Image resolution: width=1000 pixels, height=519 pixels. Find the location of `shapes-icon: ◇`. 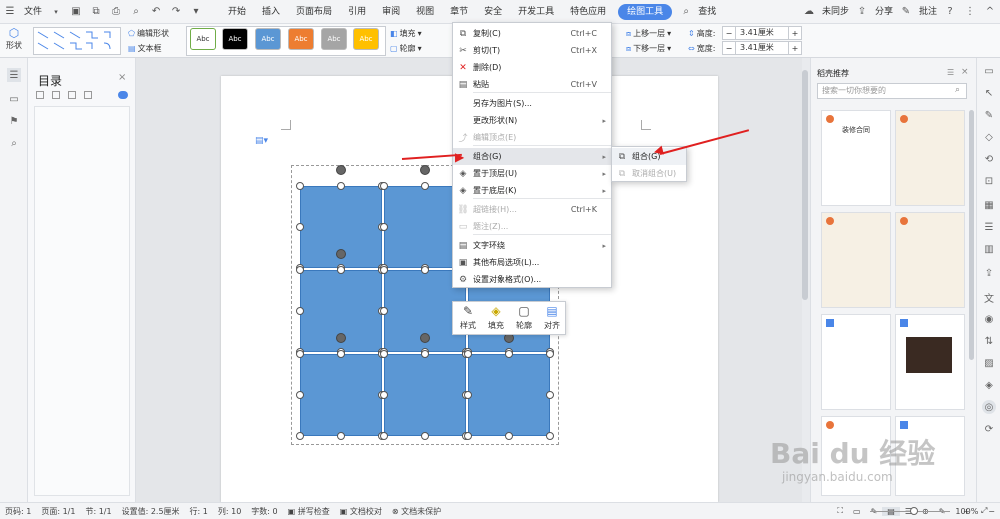

shapes-icon: ◇ is located at coordinates (989, 137).